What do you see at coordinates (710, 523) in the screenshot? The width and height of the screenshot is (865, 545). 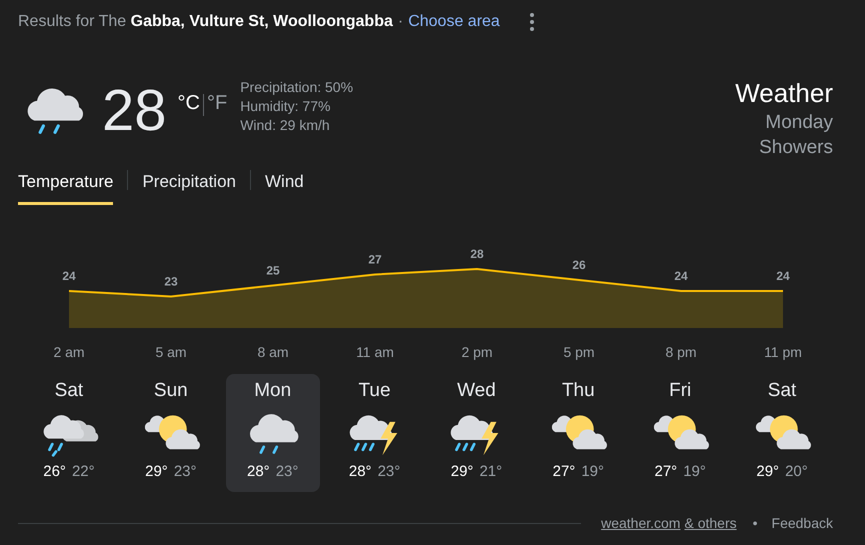 I see `source-link: & others` at bounding box center [710, 523].